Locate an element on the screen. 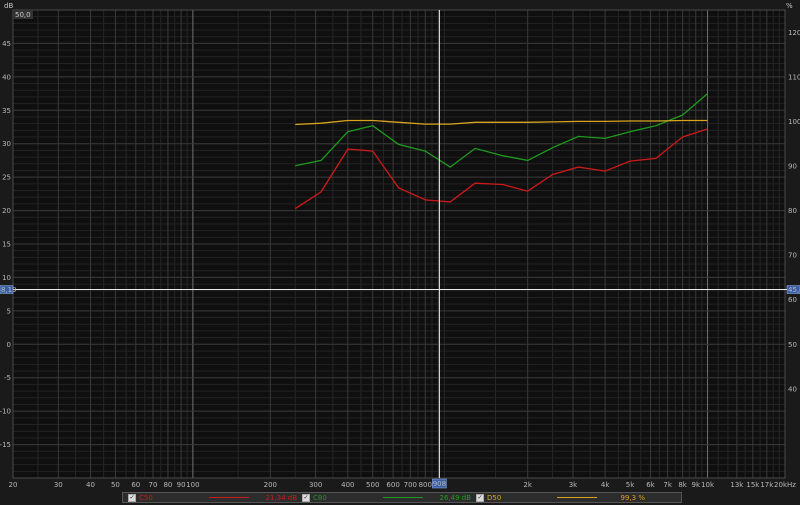 This screenshot has height=505, width=800. y-right-tick-label: 90 is located at coordinates (792, 167).